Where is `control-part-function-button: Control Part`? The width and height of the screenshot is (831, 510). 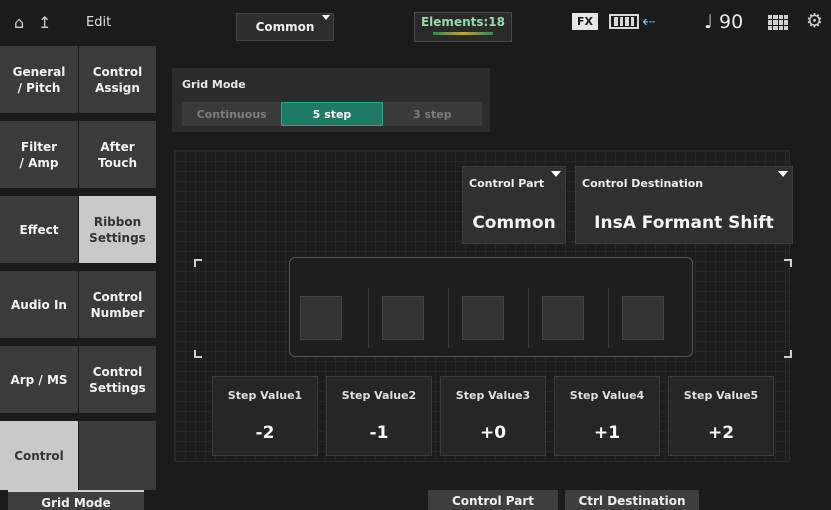
control-part-function-button: Control Part is located at coordinates (493, 500).